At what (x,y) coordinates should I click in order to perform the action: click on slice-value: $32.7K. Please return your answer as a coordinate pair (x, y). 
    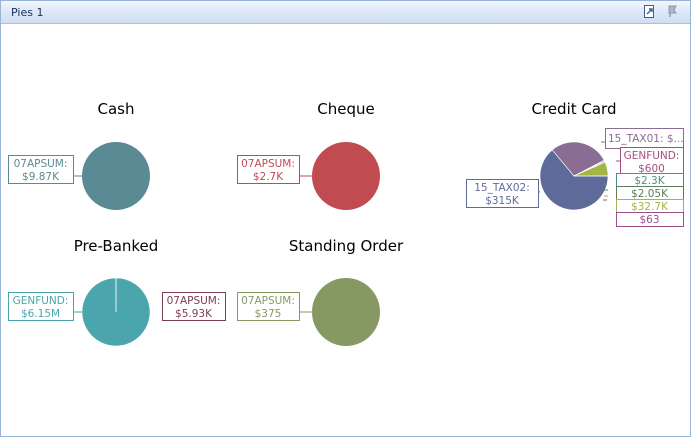
    Looking at the image, I should click on (650, 207).